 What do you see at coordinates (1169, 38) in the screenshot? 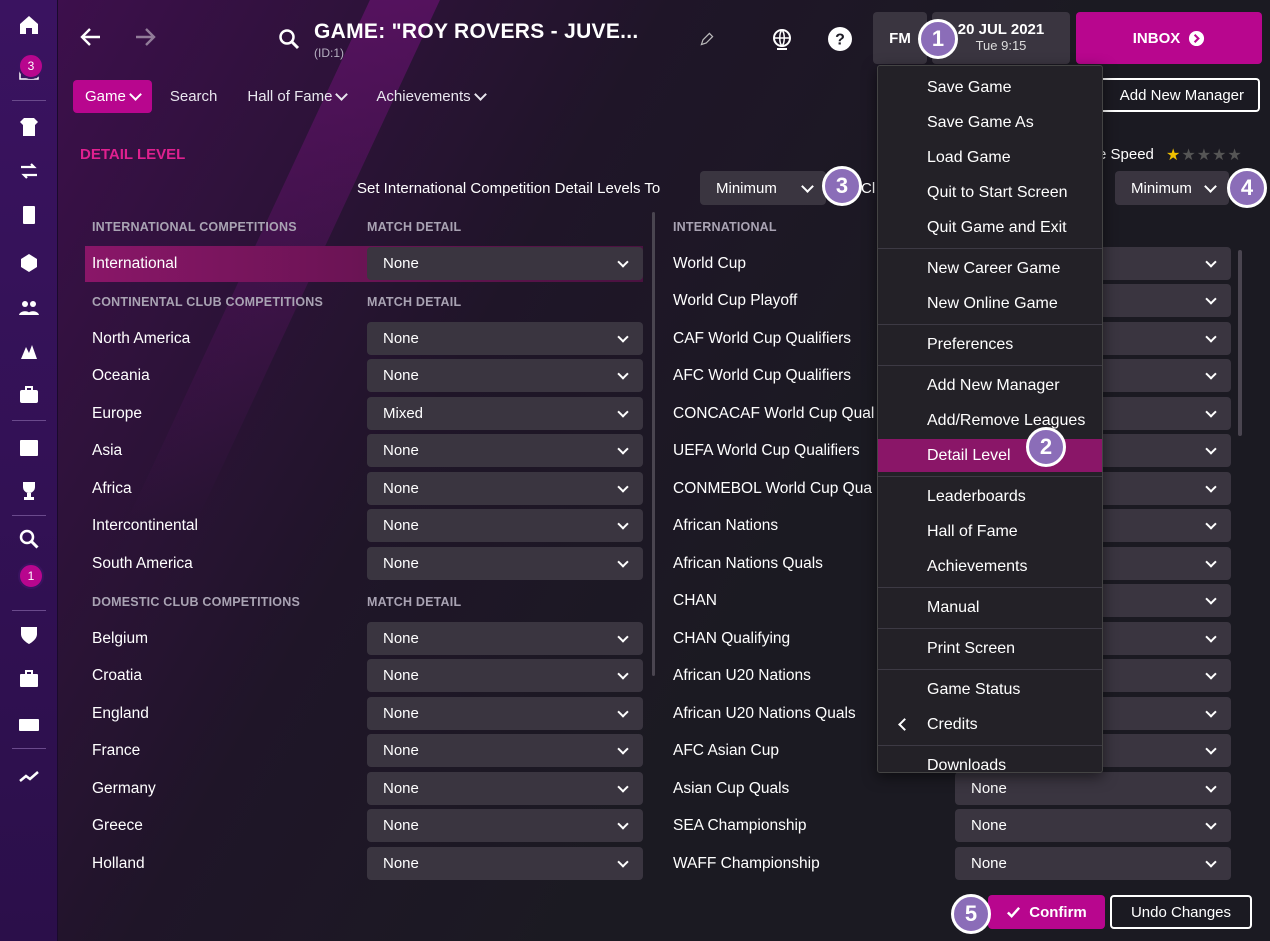
I see `inbox-button: INBOX` at bounding box center [1169, 38].